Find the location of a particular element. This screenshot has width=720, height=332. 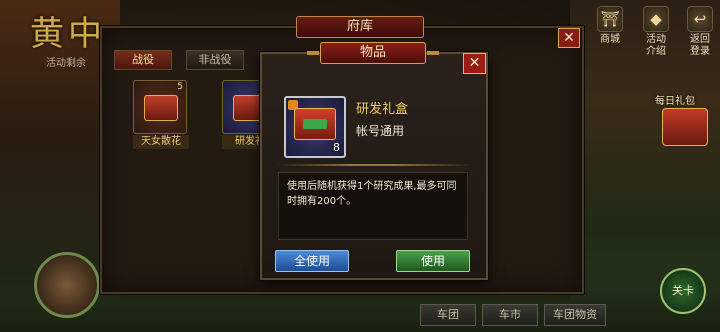

daily-gift-chest-icon is located at coordinates (685, 127).